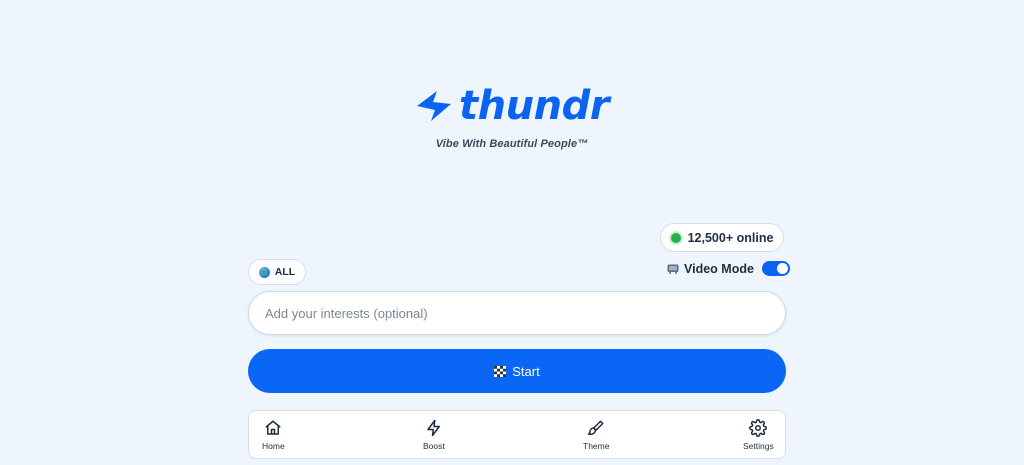 This screenshot has width=1024, height=465. I want to click on region-filter-button: ALL, so click(277, 272).